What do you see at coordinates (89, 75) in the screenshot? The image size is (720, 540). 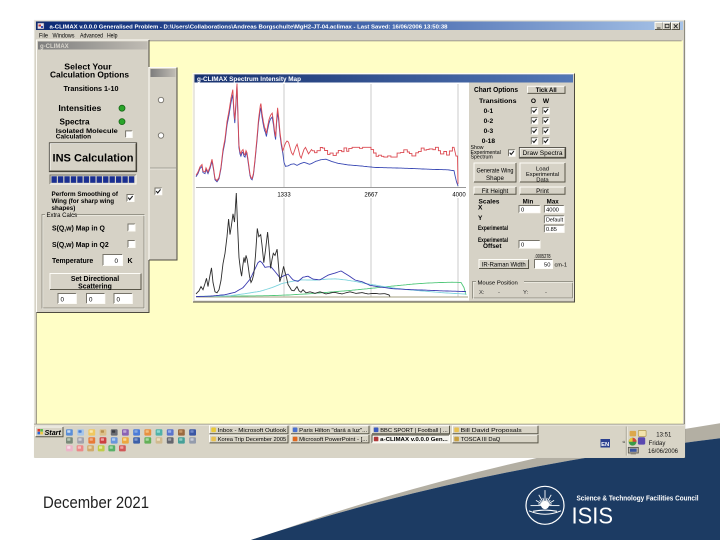 I see `svg-text: Calculation Options` at bounding box center [89, 75].